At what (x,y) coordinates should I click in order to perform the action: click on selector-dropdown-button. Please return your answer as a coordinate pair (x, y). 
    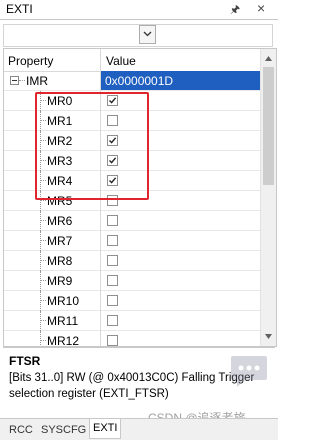
    Looking at the image, I should click on (147, 34).